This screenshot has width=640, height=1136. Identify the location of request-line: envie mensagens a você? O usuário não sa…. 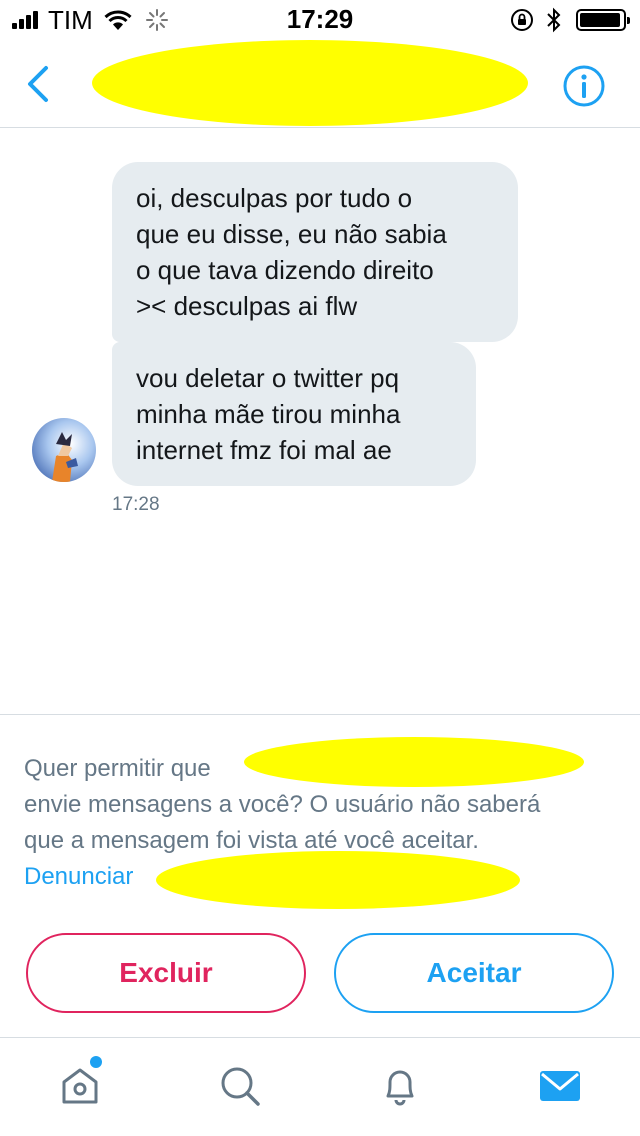
(282, 804).